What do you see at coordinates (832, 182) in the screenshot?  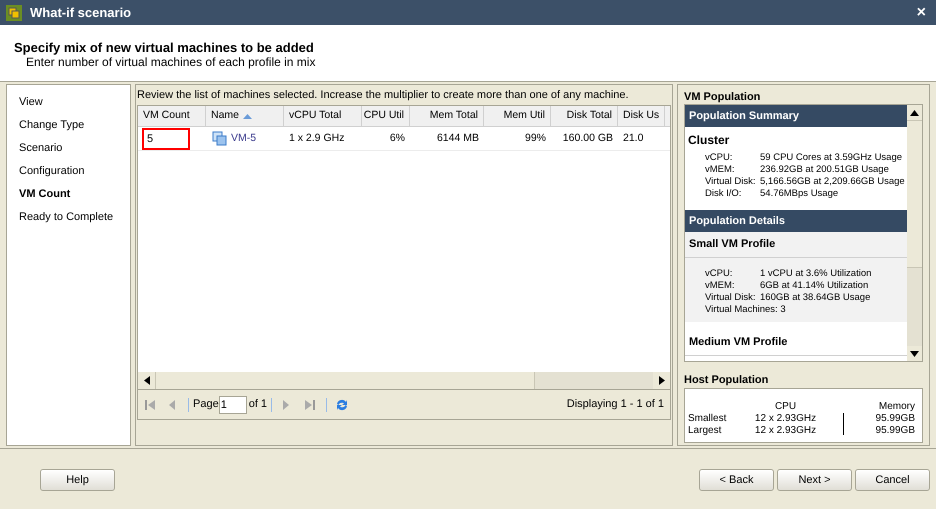 I see `stat-value: 5,166.56GB at 2,209.66GB Usage` at bounding box center [832, 182].